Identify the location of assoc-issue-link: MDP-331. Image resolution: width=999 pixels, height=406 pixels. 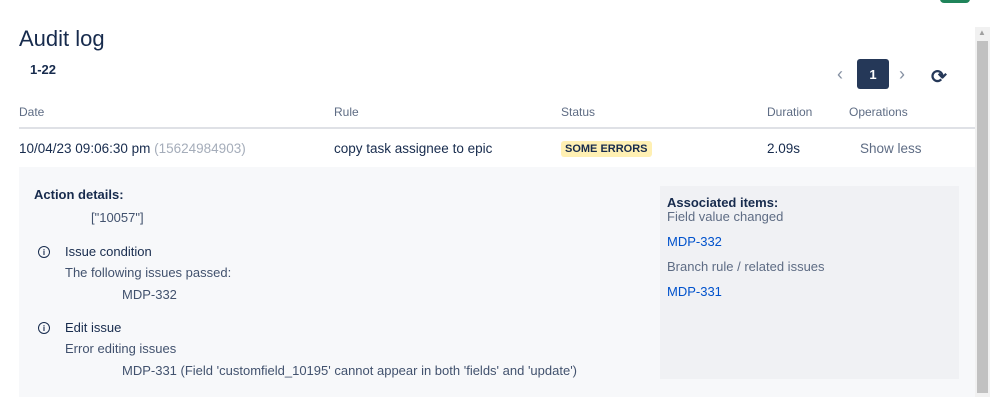
(694, 291).